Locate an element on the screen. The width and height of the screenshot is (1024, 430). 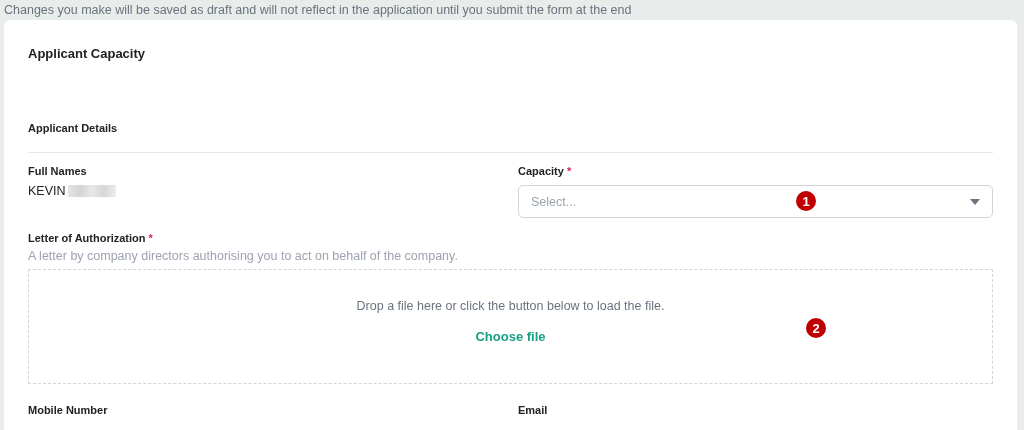
dropzone-text: Drop a file here or click the button below to load the file. is located at coordinates (510, 306).